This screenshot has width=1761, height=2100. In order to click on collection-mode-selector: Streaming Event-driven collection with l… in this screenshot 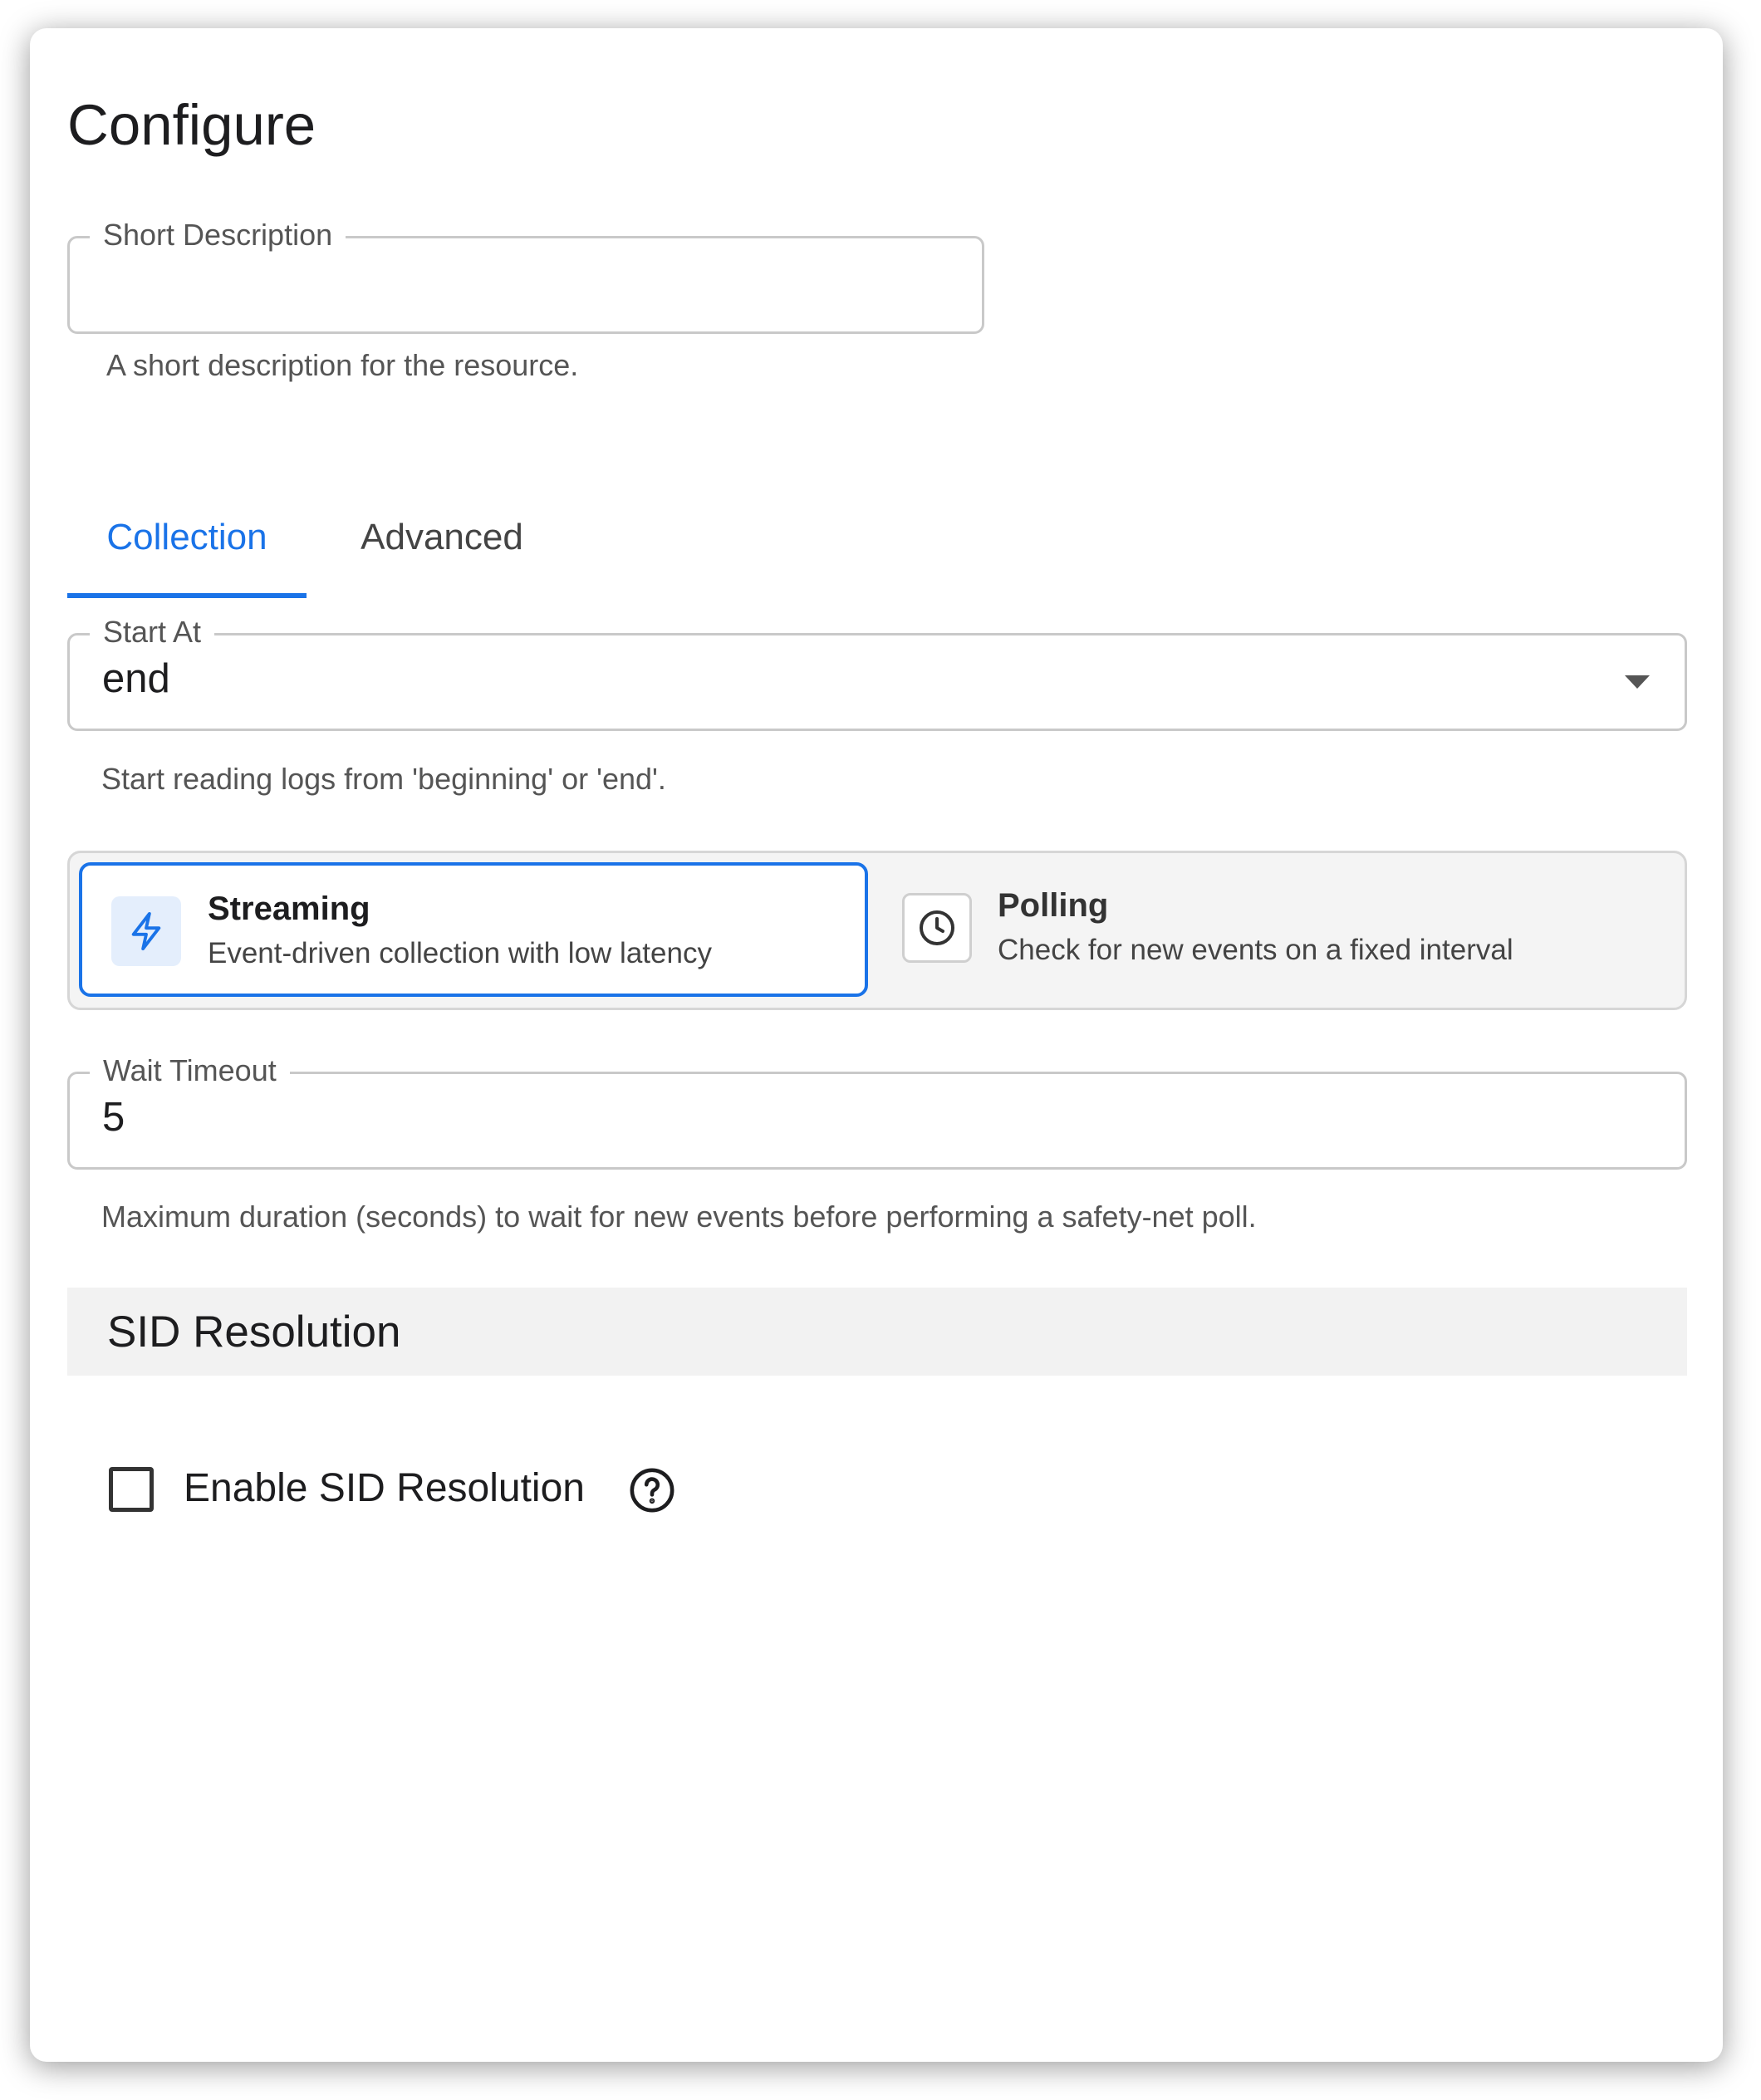, I will do `click(877, 930)`.